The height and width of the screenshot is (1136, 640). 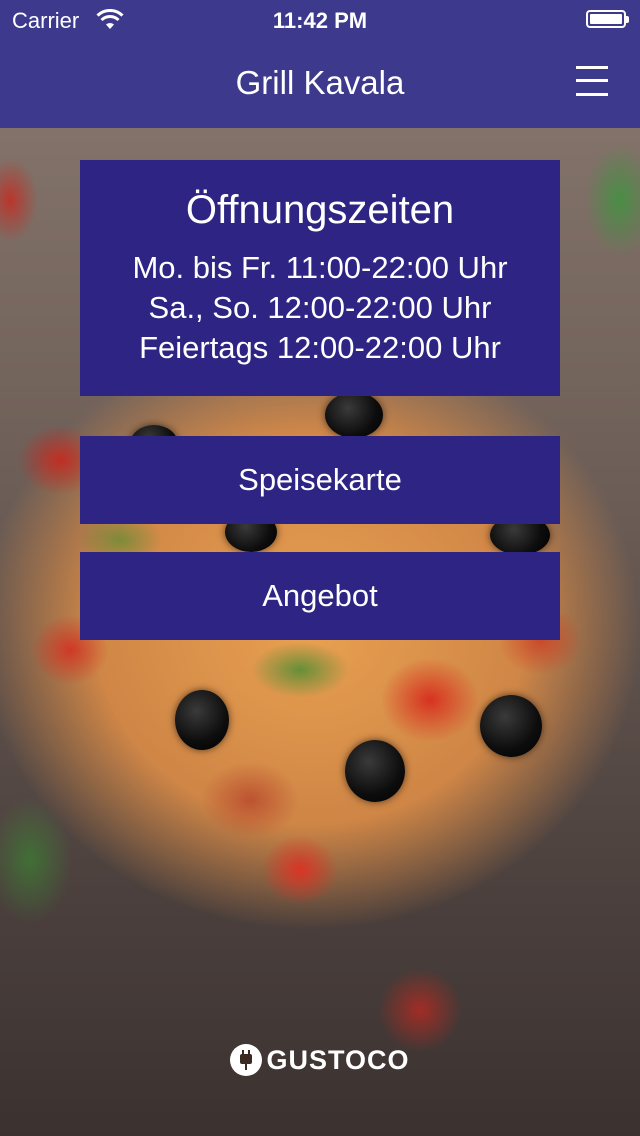 I want to click on opening-hours-holidays: Feiertags 12:00-22:00 Uhr, so click(x=320, y=347).